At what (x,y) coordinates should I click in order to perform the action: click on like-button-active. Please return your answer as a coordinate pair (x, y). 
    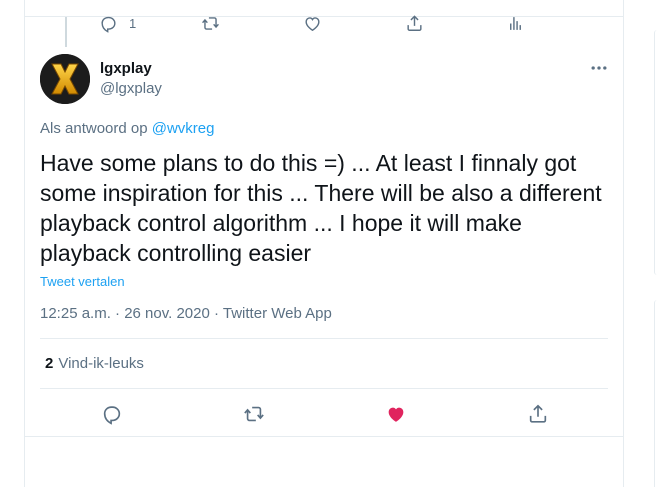
    Looking at the image, I should click on (396, 414).